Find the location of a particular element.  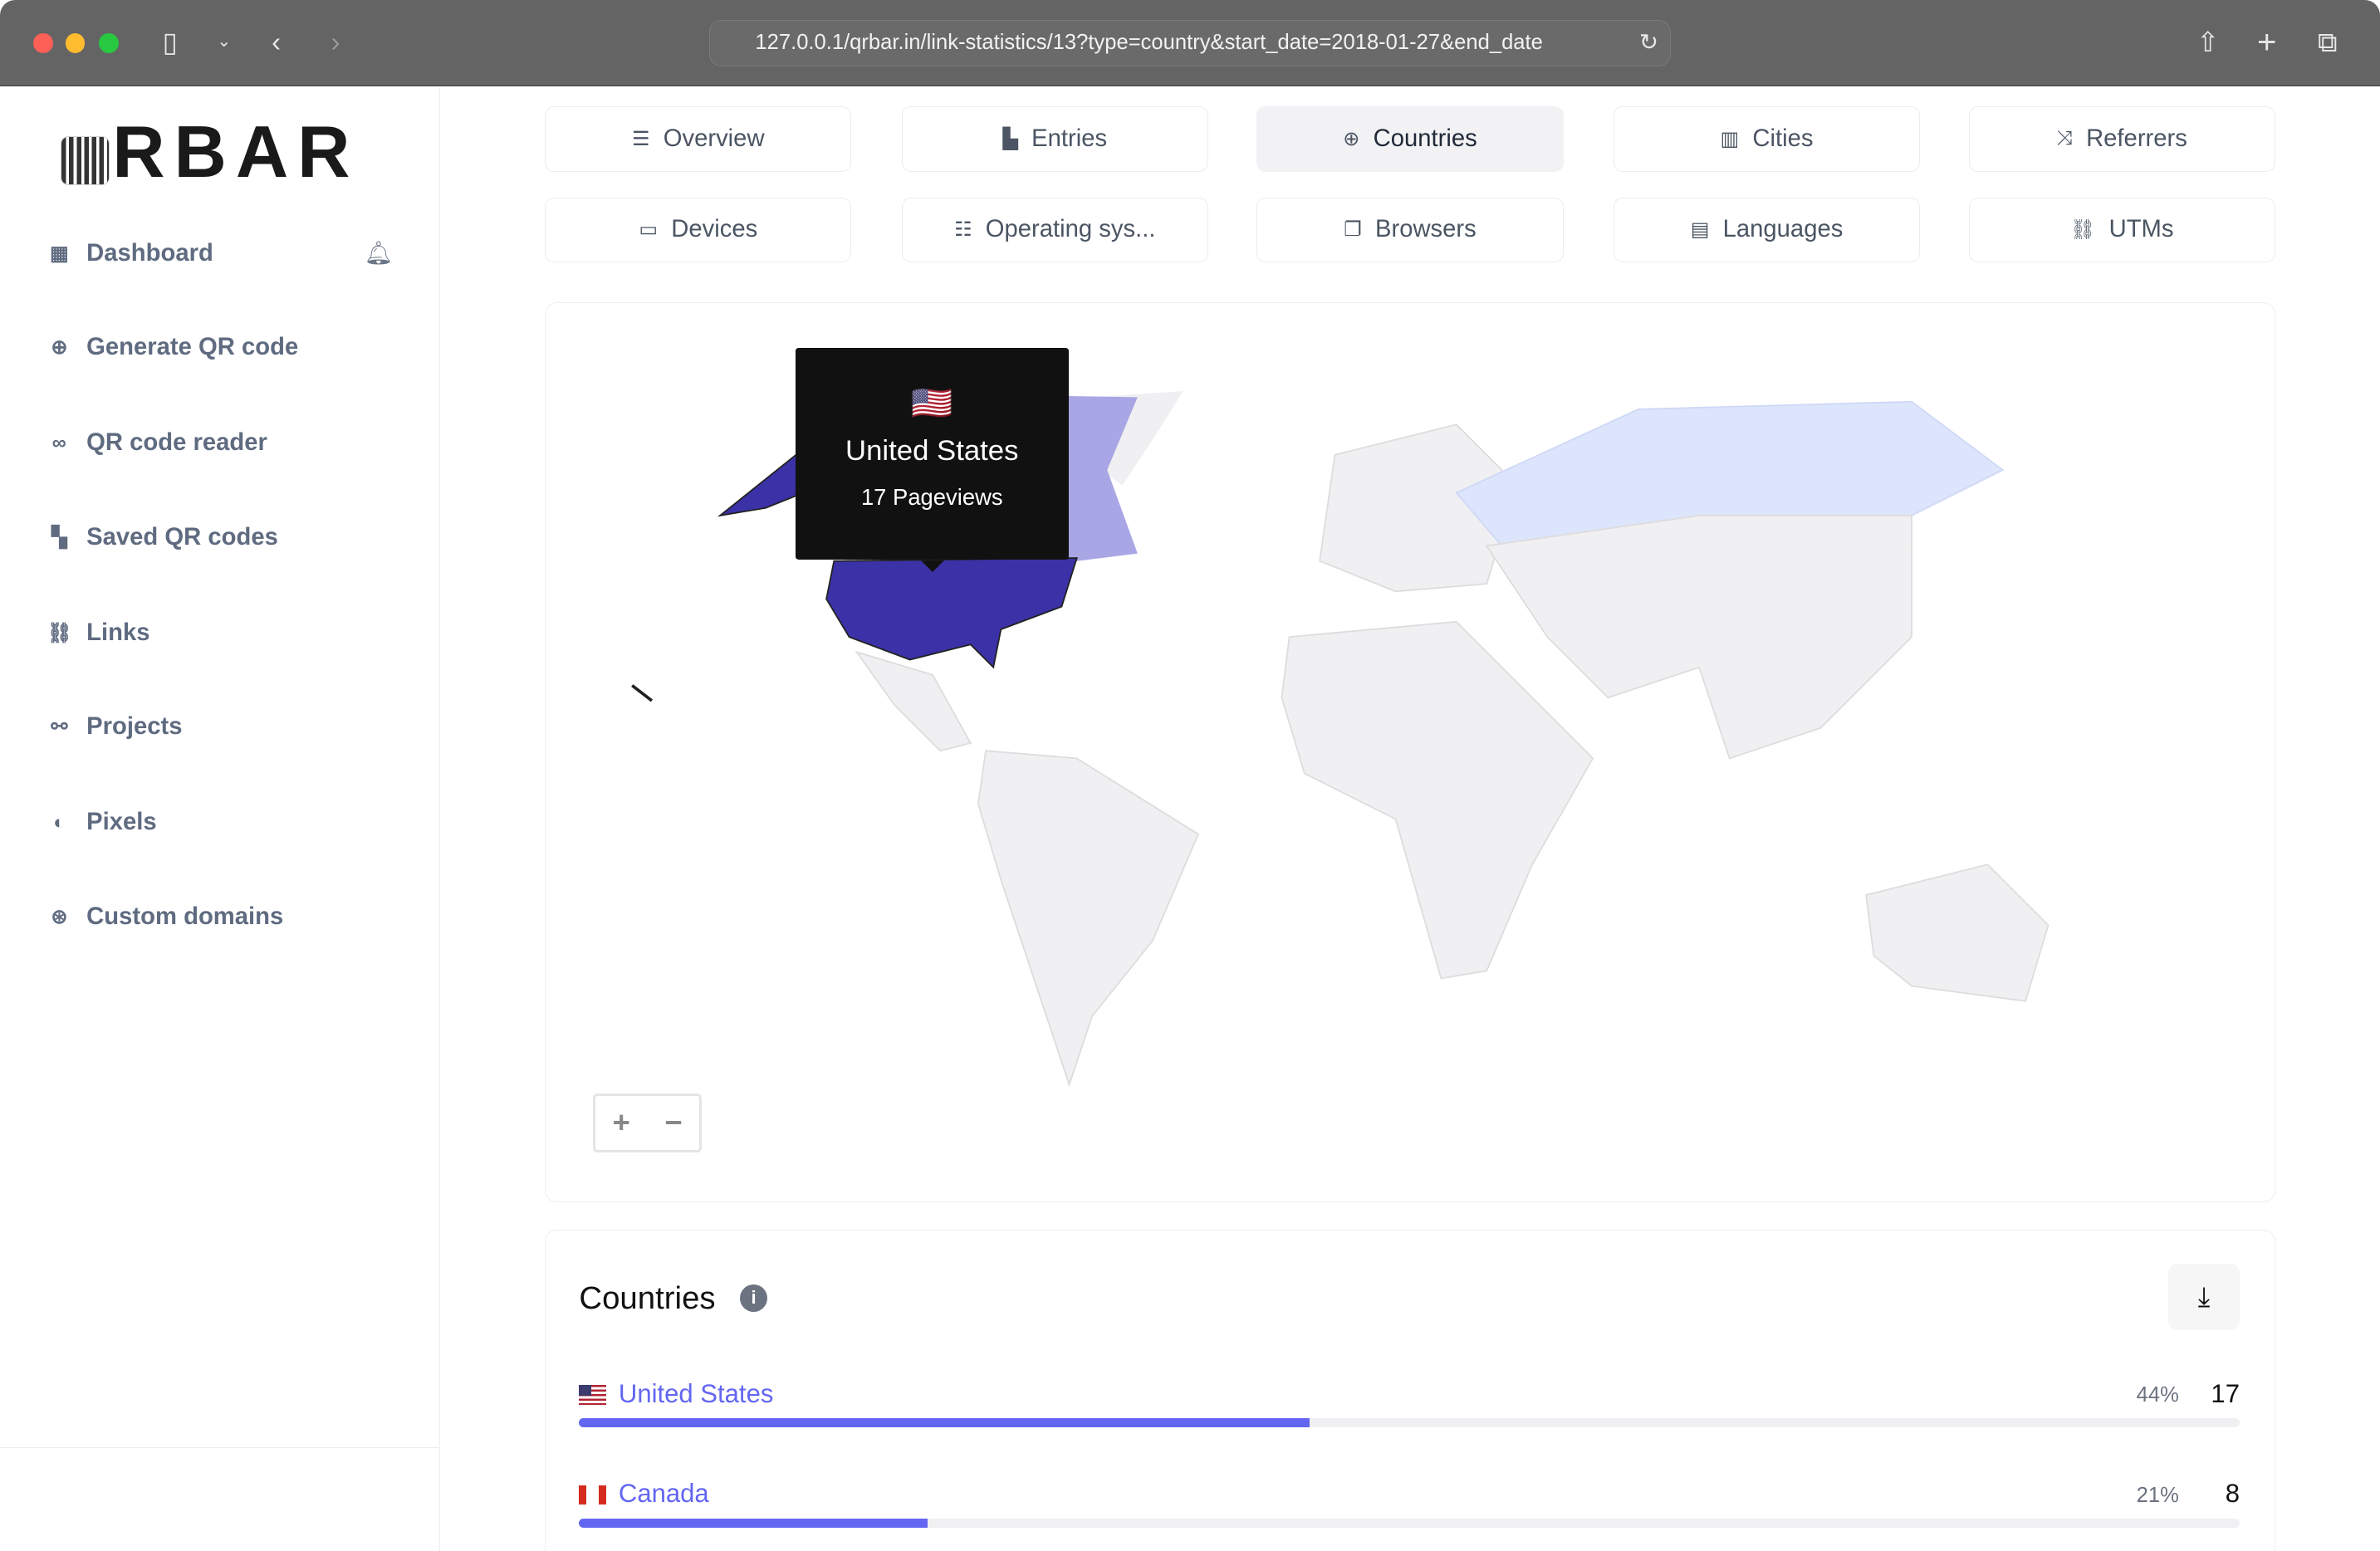

maximize-window-button is located at coordinates (108, 43).